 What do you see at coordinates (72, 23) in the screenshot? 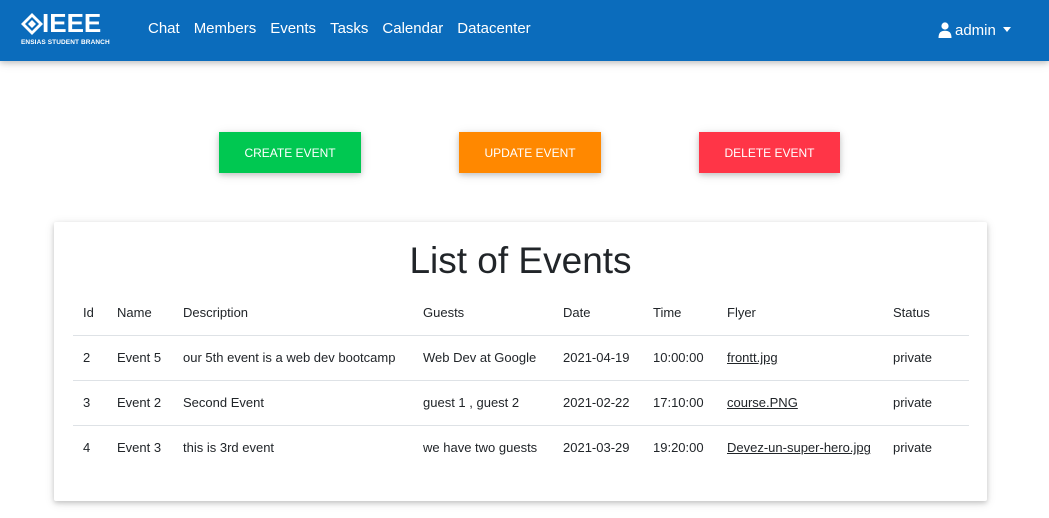
I see `logo-text: IEEE` at bounding box center [72, 23].